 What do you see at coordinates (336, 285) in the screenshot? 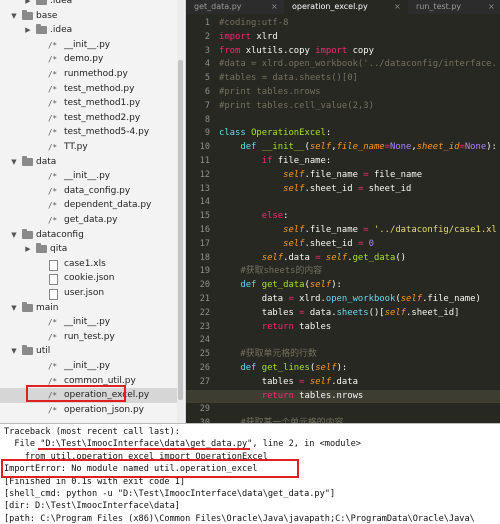
I see `code-token: ):` at bounding box center [336, 285].